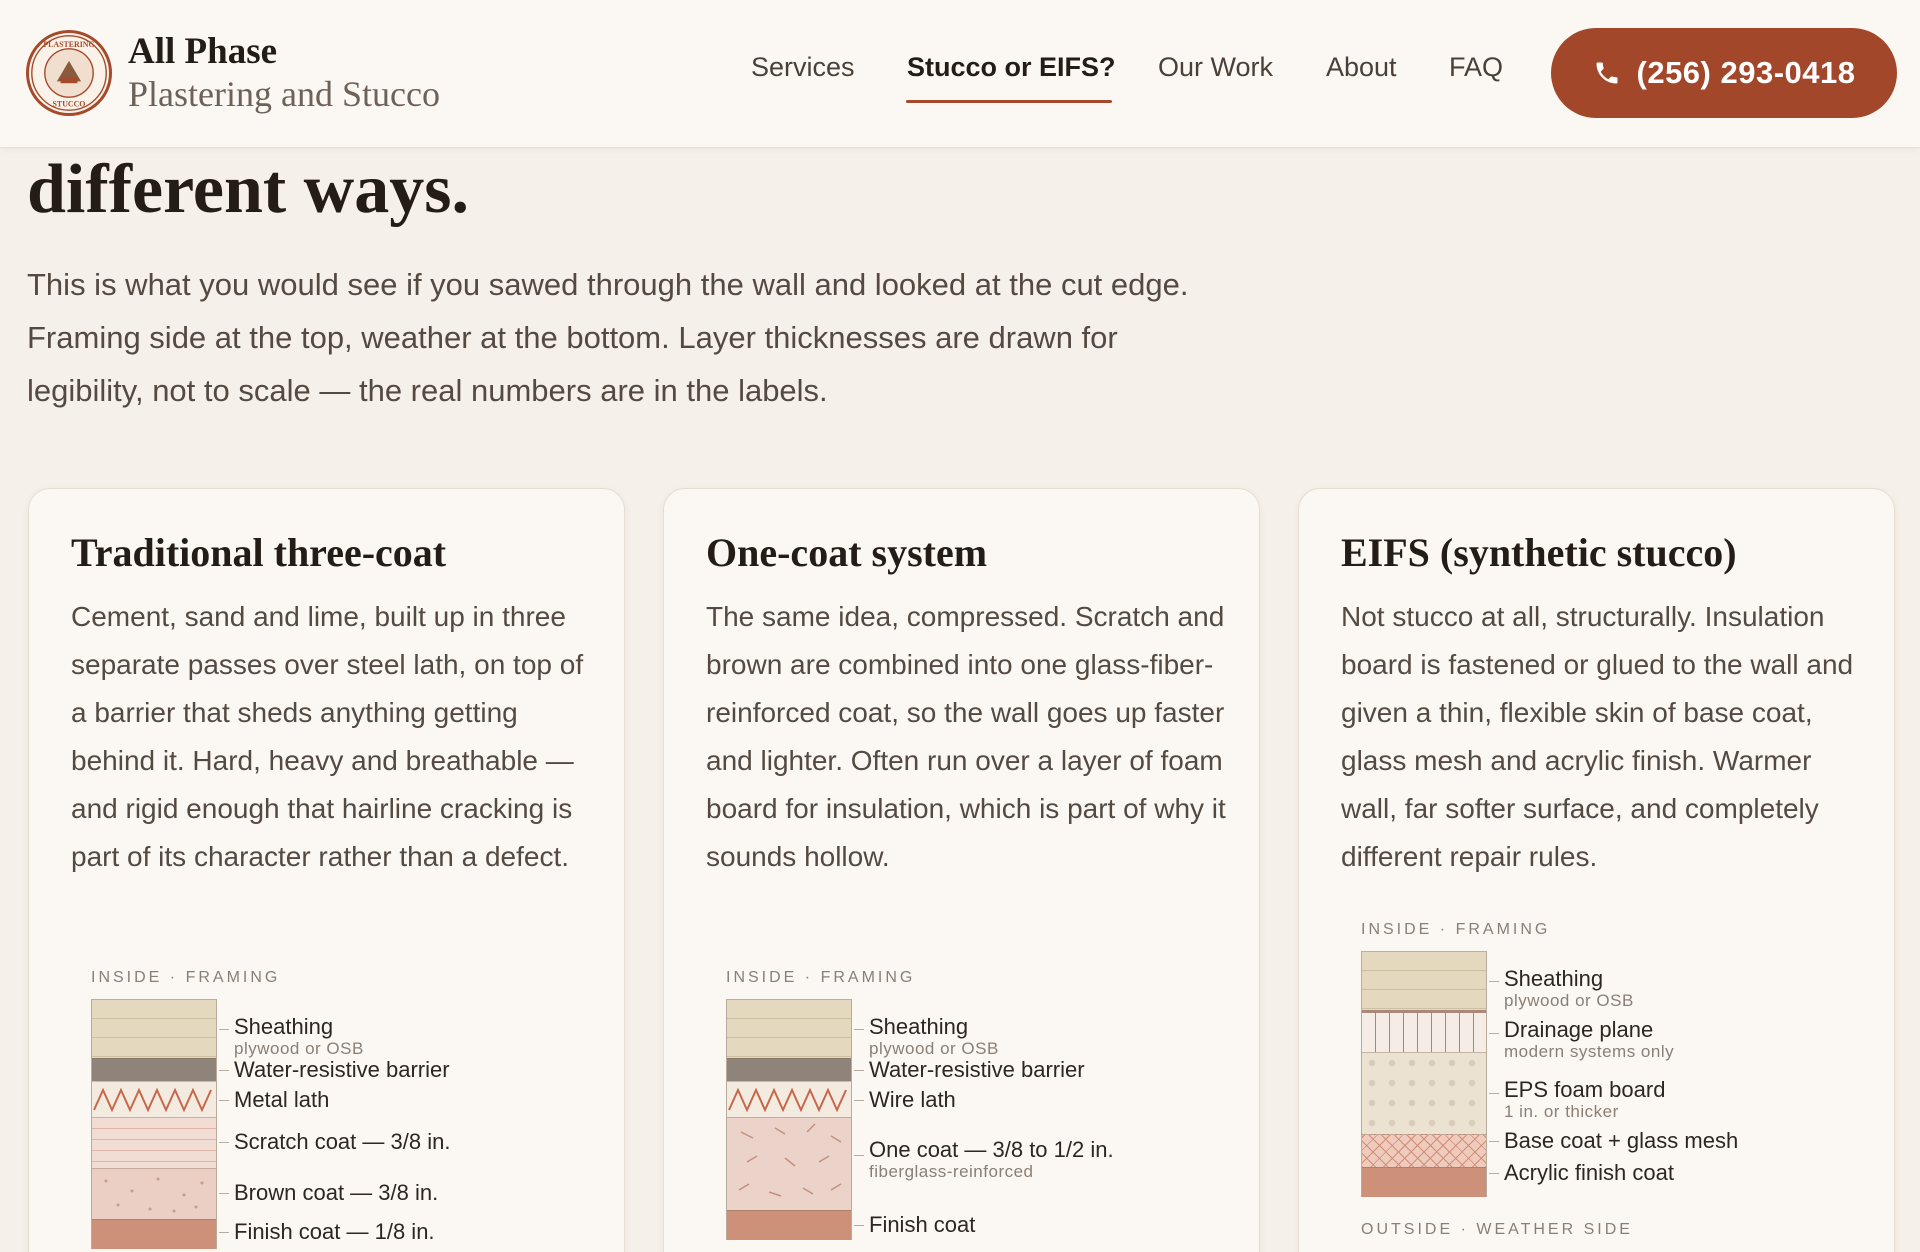  What do you see at coordinates (847, 552) in the screenshot?
I see `card-title: One-coat system` at bounding box center [847, 552].